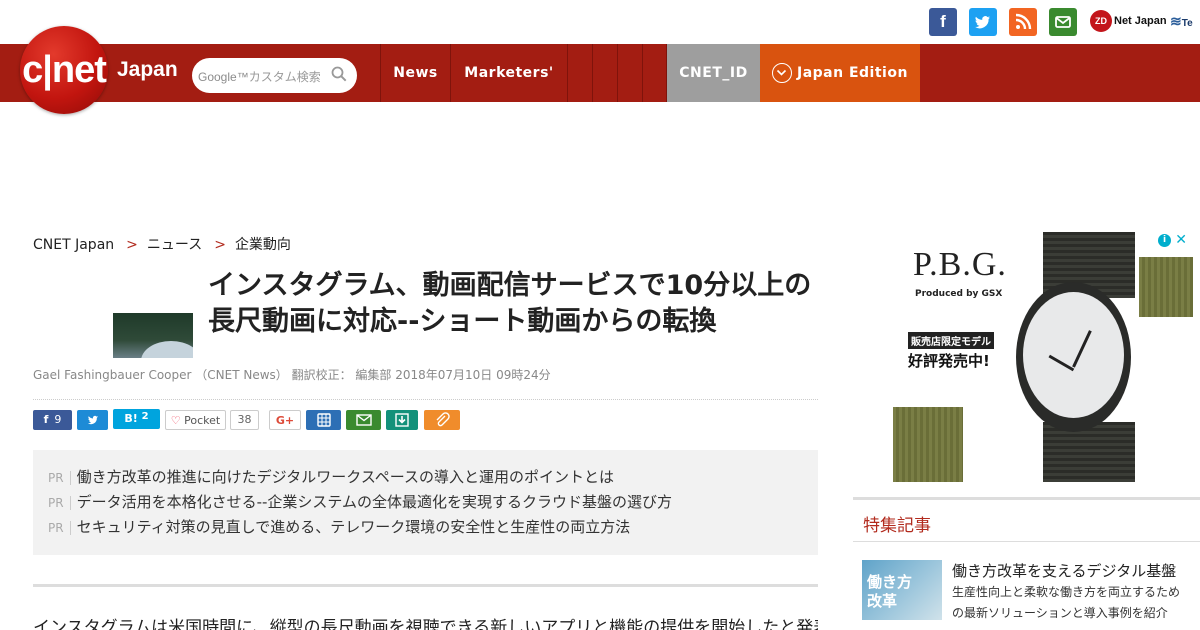 The image size is (1200, 630). I want to click on breadcrumb-category: 企業動向, so click(263, 245).